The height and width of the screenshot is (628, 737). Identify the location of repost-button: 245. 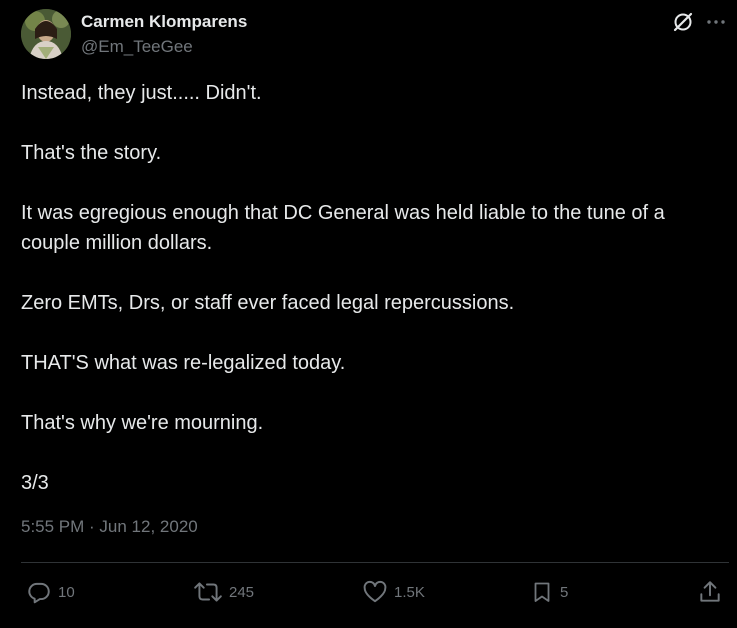
(223, 592).